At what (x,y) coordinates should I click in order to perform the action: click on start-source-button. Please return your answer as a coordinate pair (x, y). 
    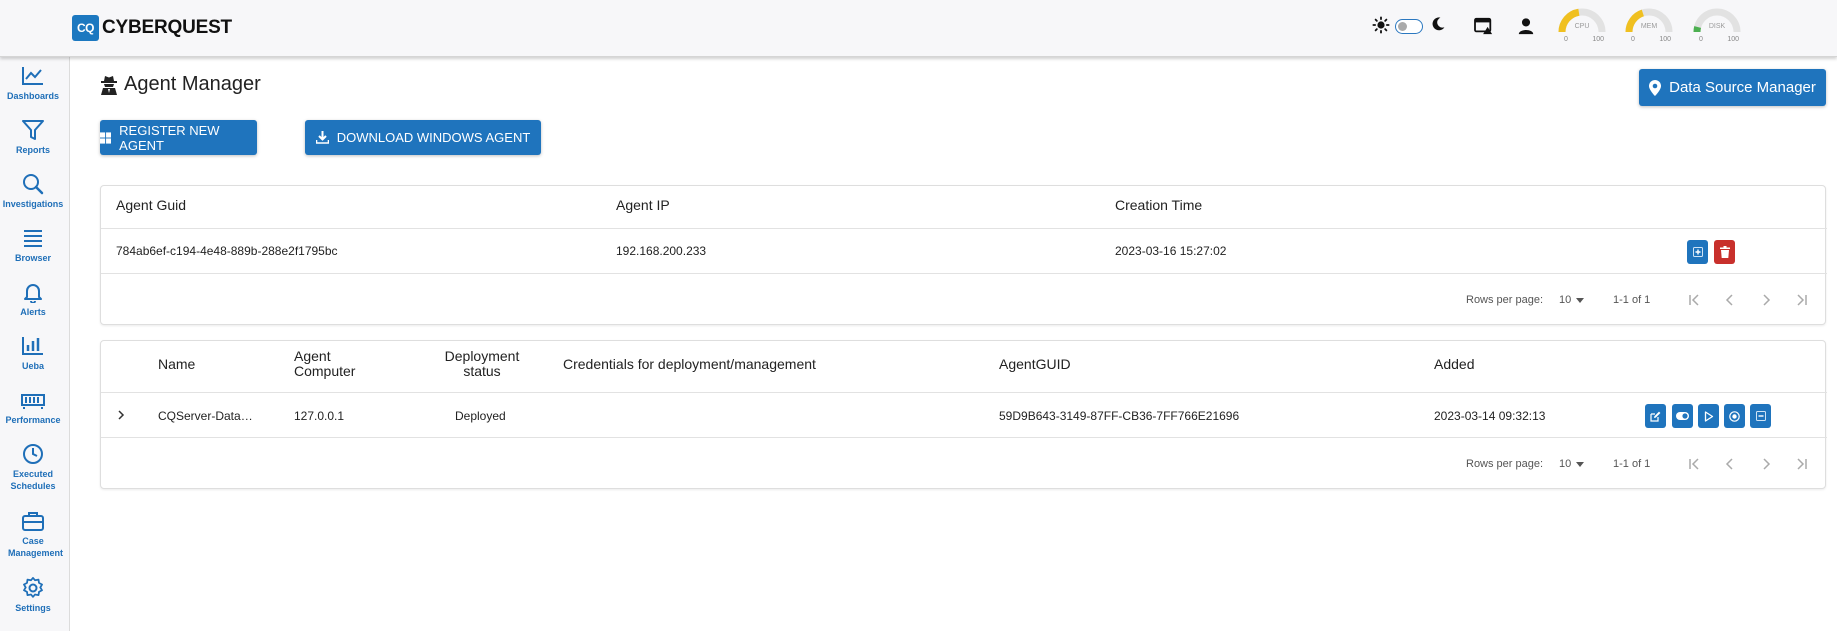
    Looking at the image, I should click on (1708, 416).